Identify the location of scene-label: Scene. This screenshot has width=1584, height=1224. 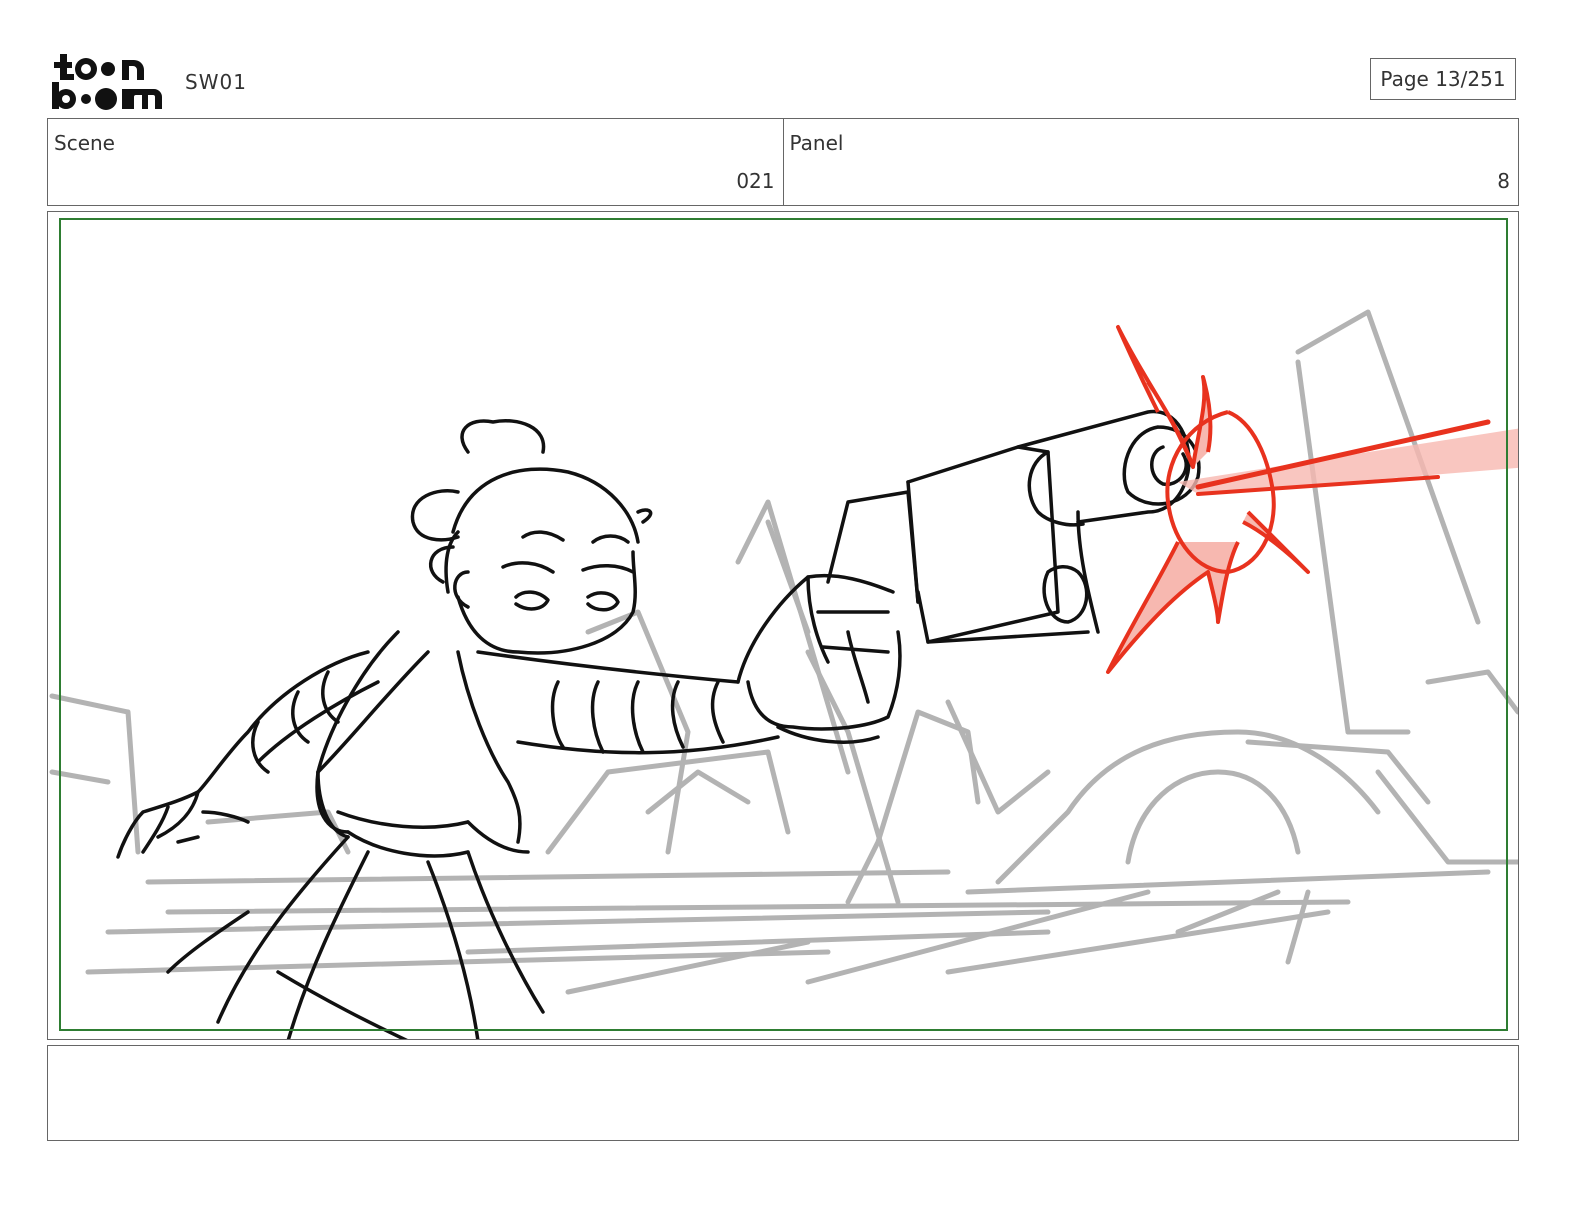
(84, 143).